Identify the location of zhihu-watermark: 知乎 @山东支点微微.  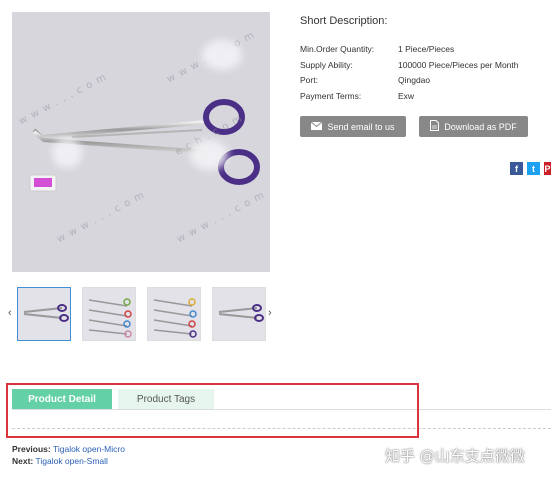
(455, 456).